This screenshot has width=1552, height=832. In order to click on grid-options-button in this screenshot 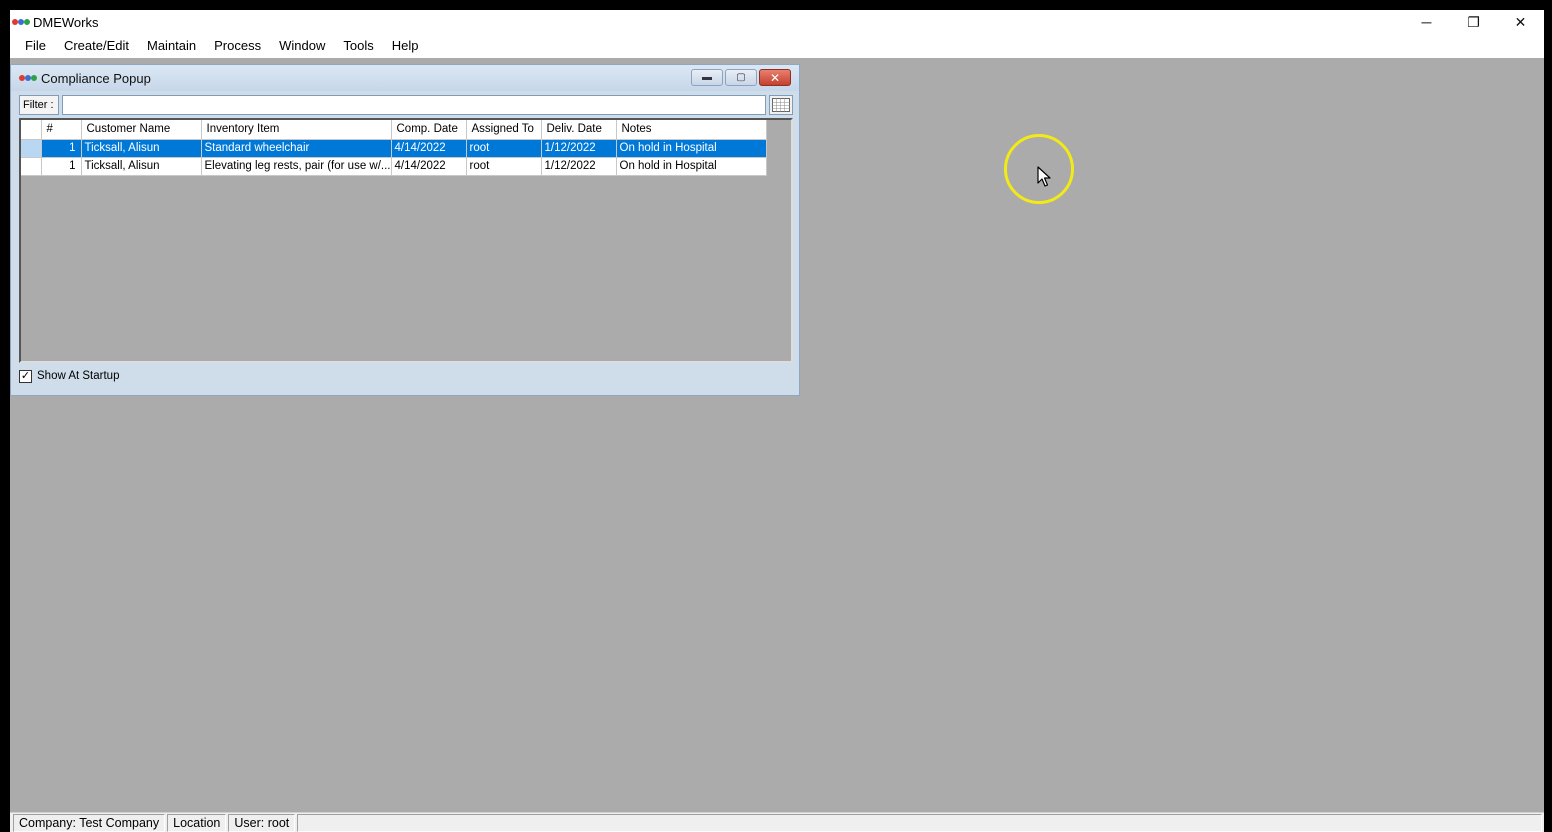, I will do `click(781, 105)`.